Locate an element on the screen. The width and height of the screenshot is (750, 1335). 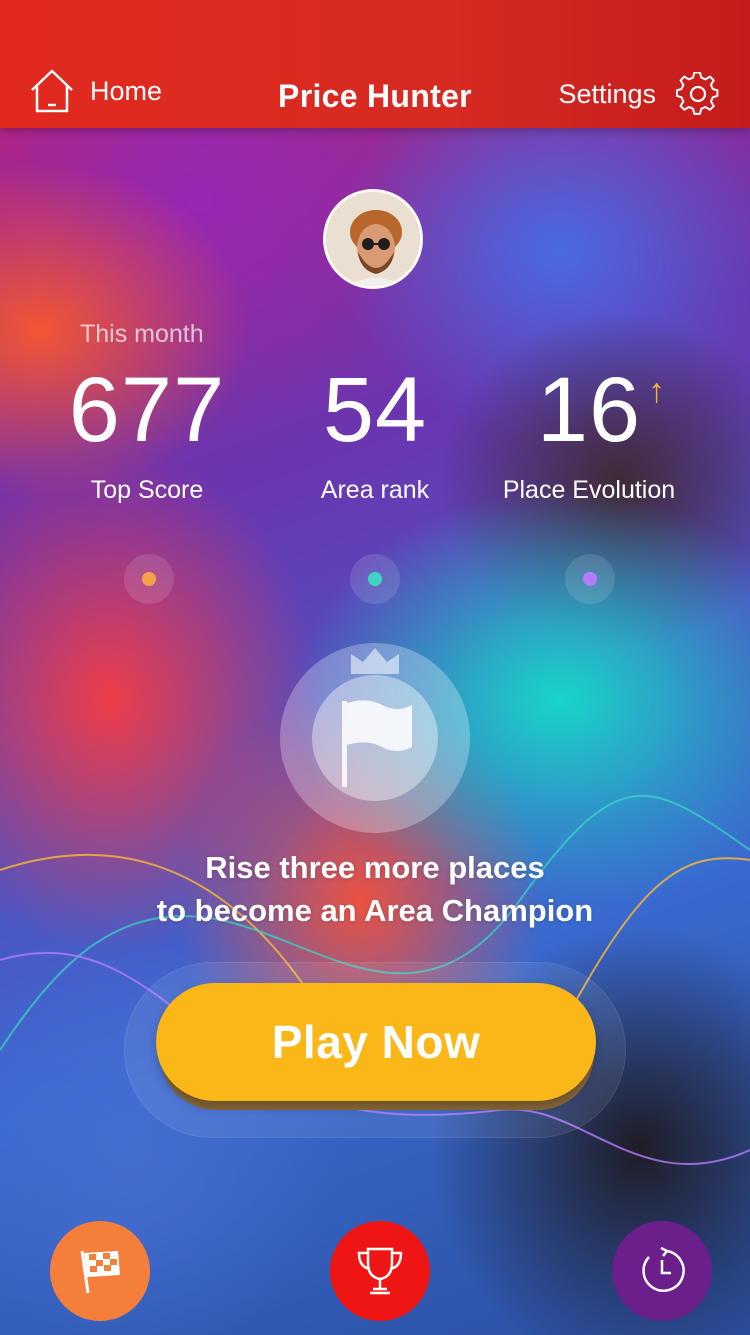
area-rank-stat: 54 Area rank is located at coordinates (375, 432).